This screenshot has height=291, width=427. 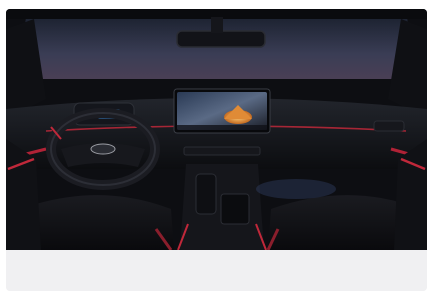 What do you see at coordinates (216, 270) in the screenshot?
I see `caption-area` at bounding box center [216, 270].